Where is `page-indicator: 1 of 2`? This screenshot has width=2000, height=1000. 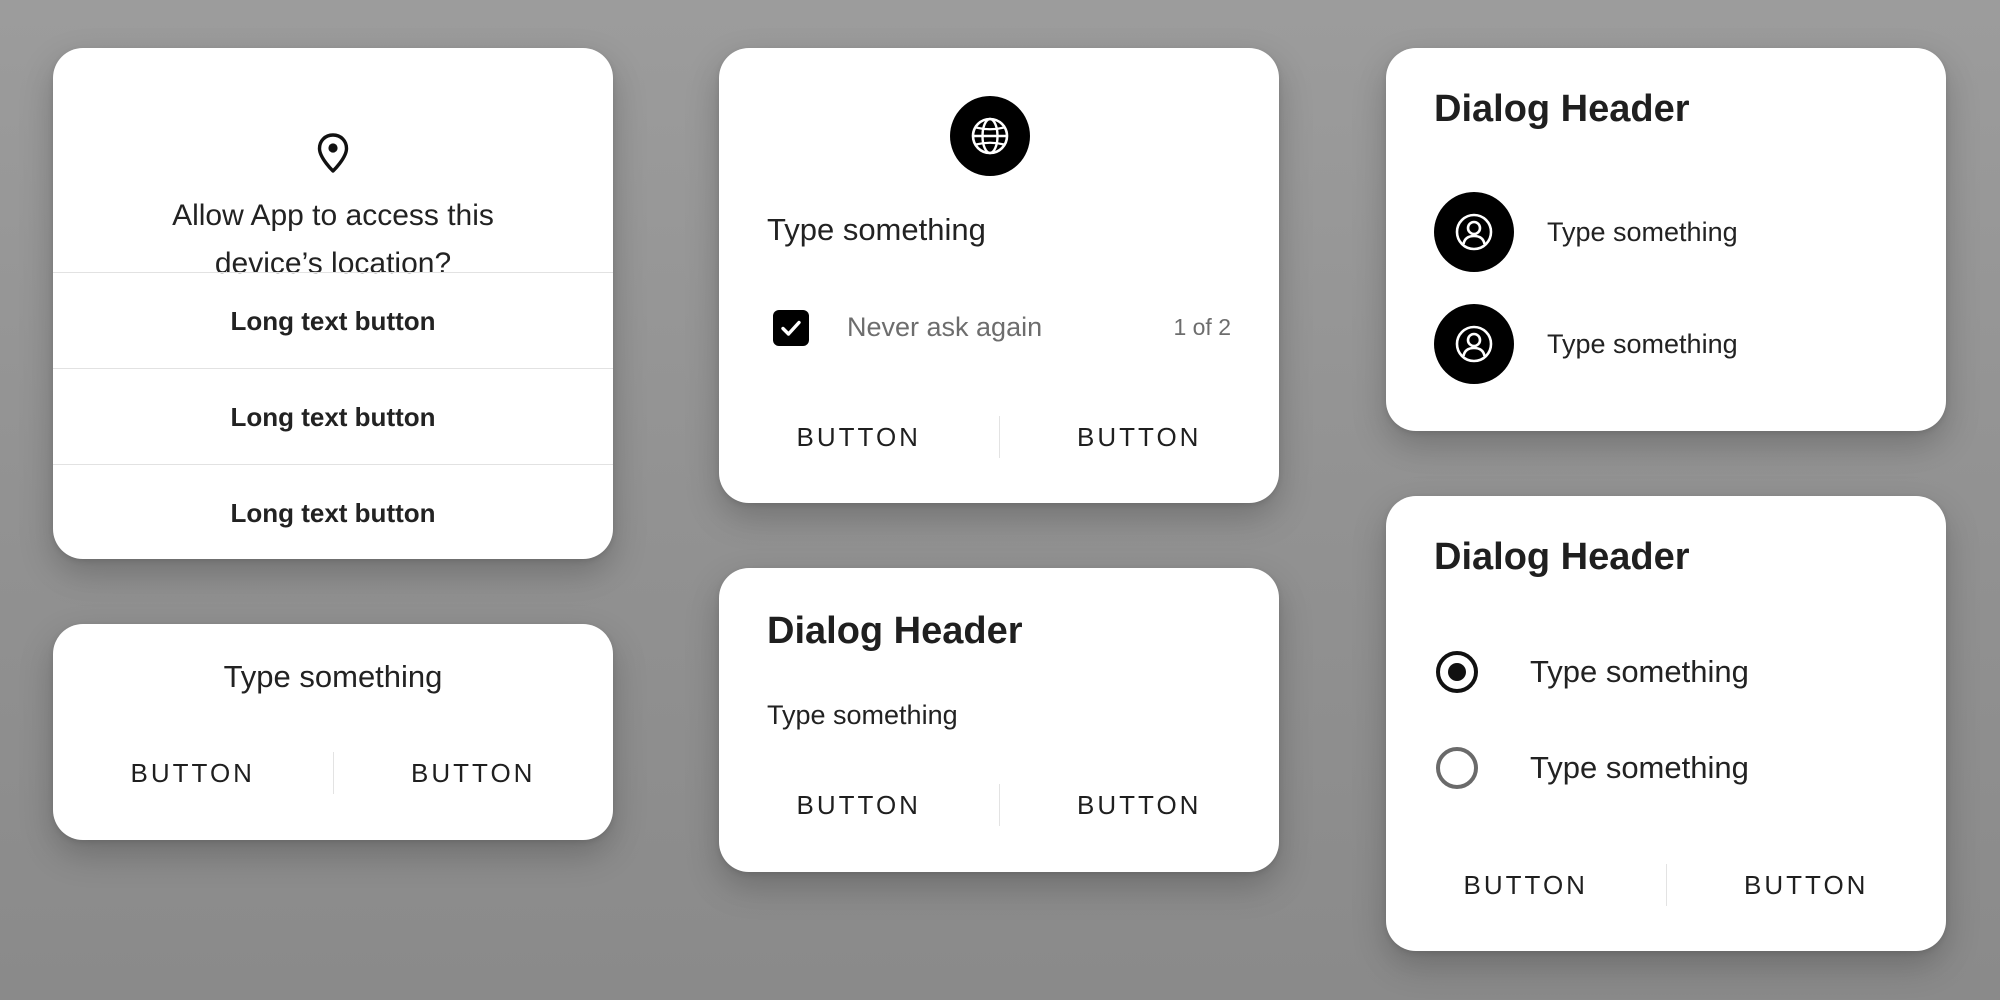
page-indicator: 1 of 2 is located at coordinates (1202, 327).